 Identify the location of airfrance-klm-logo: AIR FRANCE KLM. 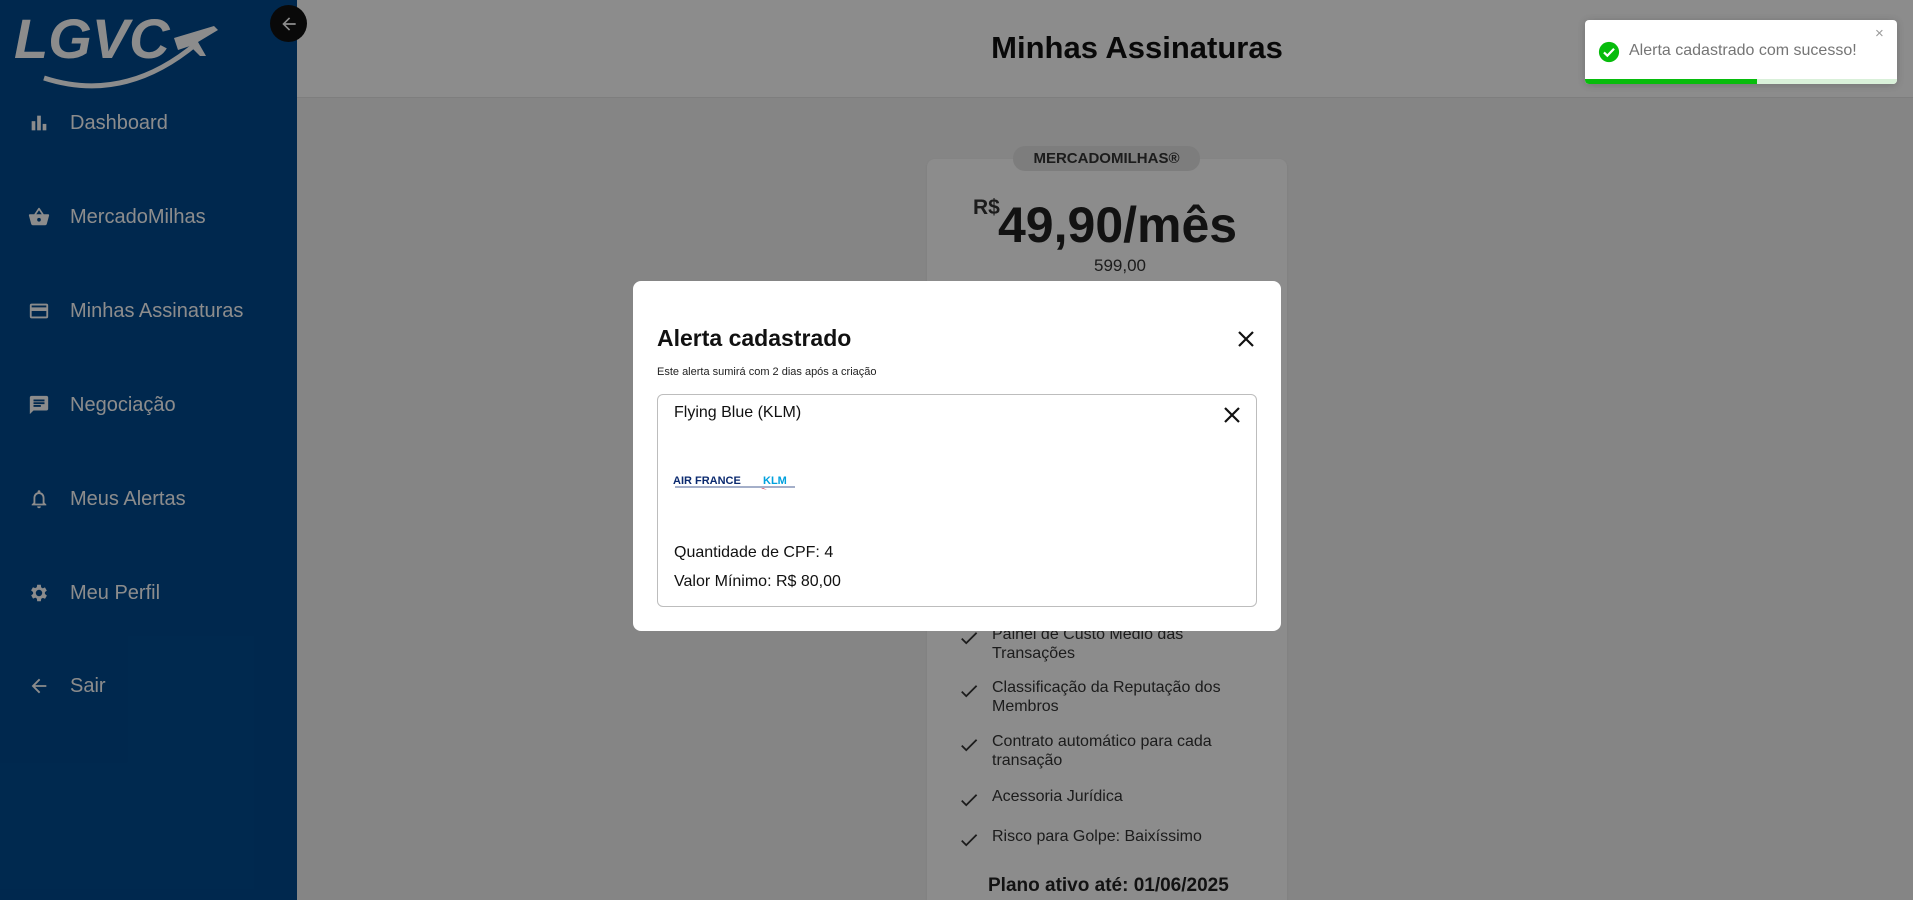
(734, 482).